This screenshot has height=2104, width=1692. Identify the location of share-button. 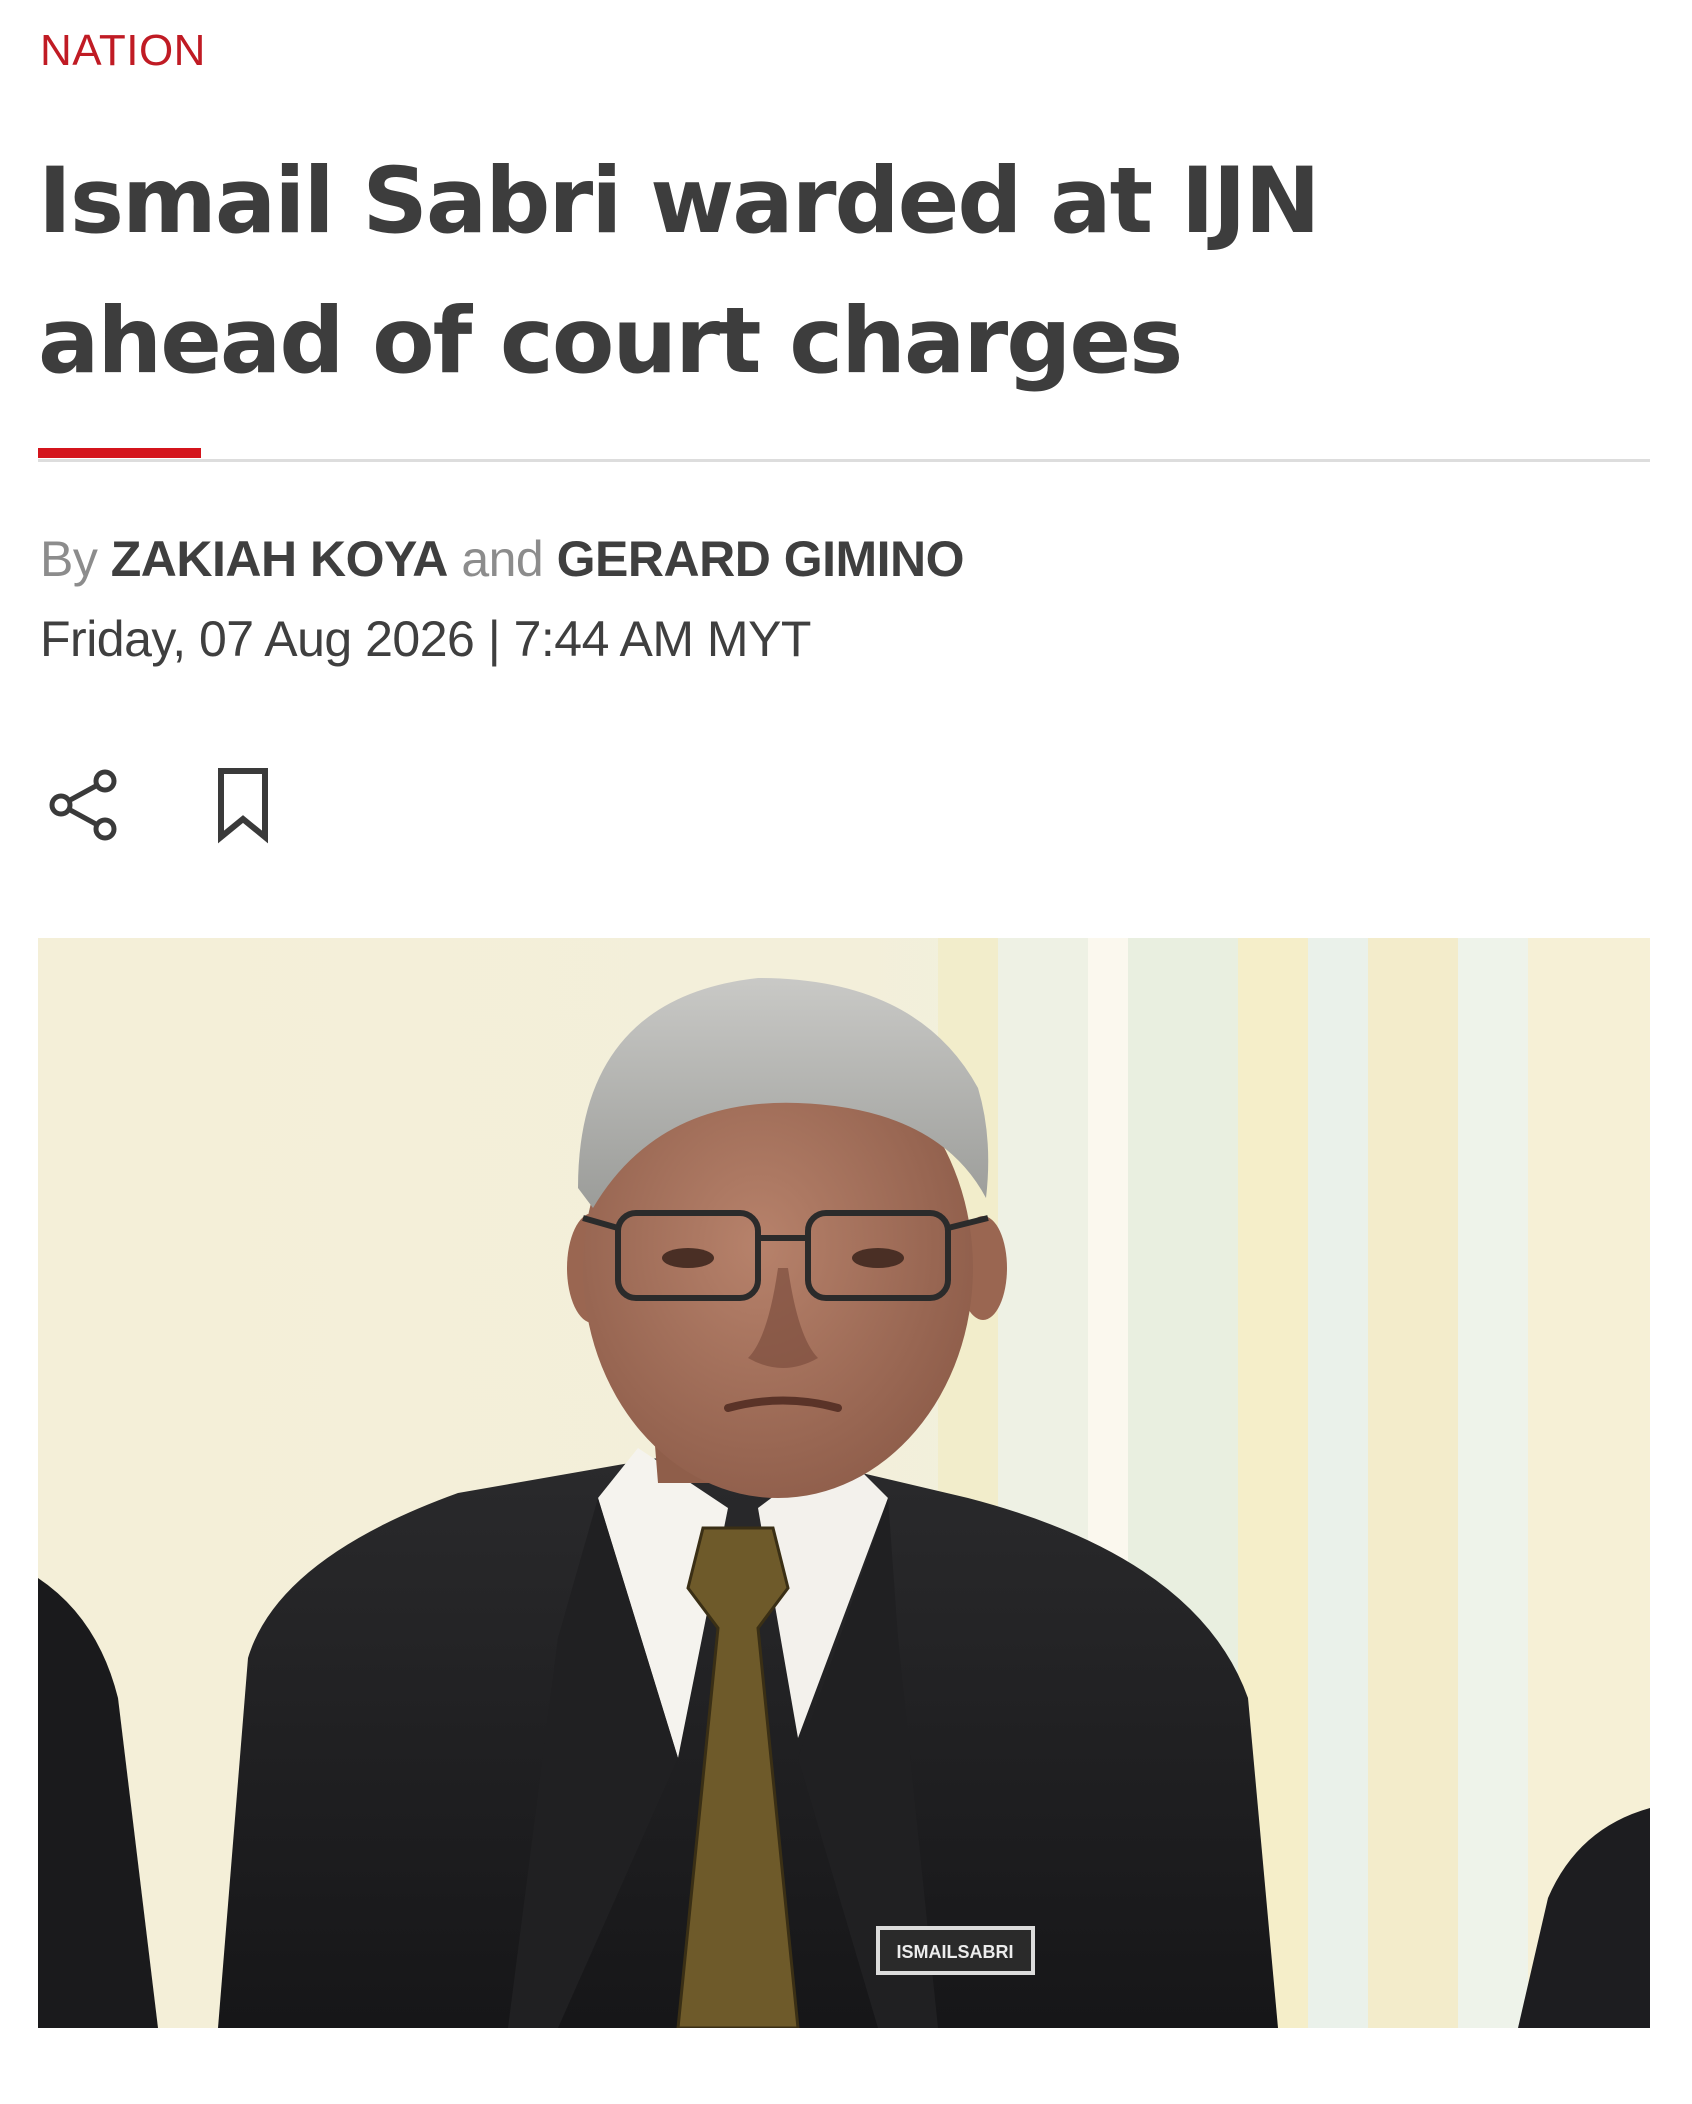
(83, 805).